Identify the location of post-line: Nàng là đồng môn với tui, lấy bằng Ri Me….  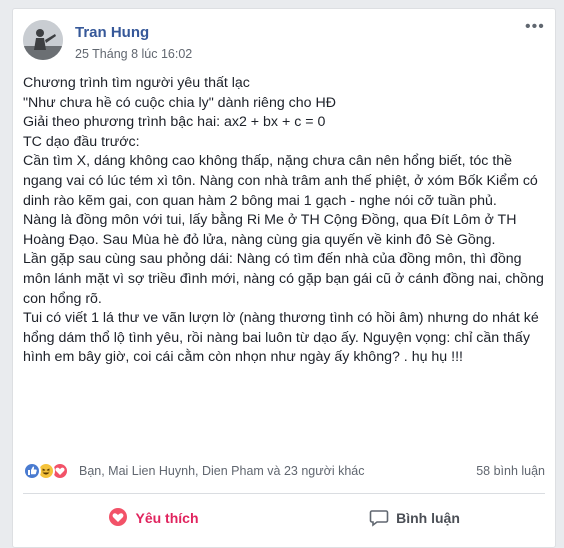
(270, 230).